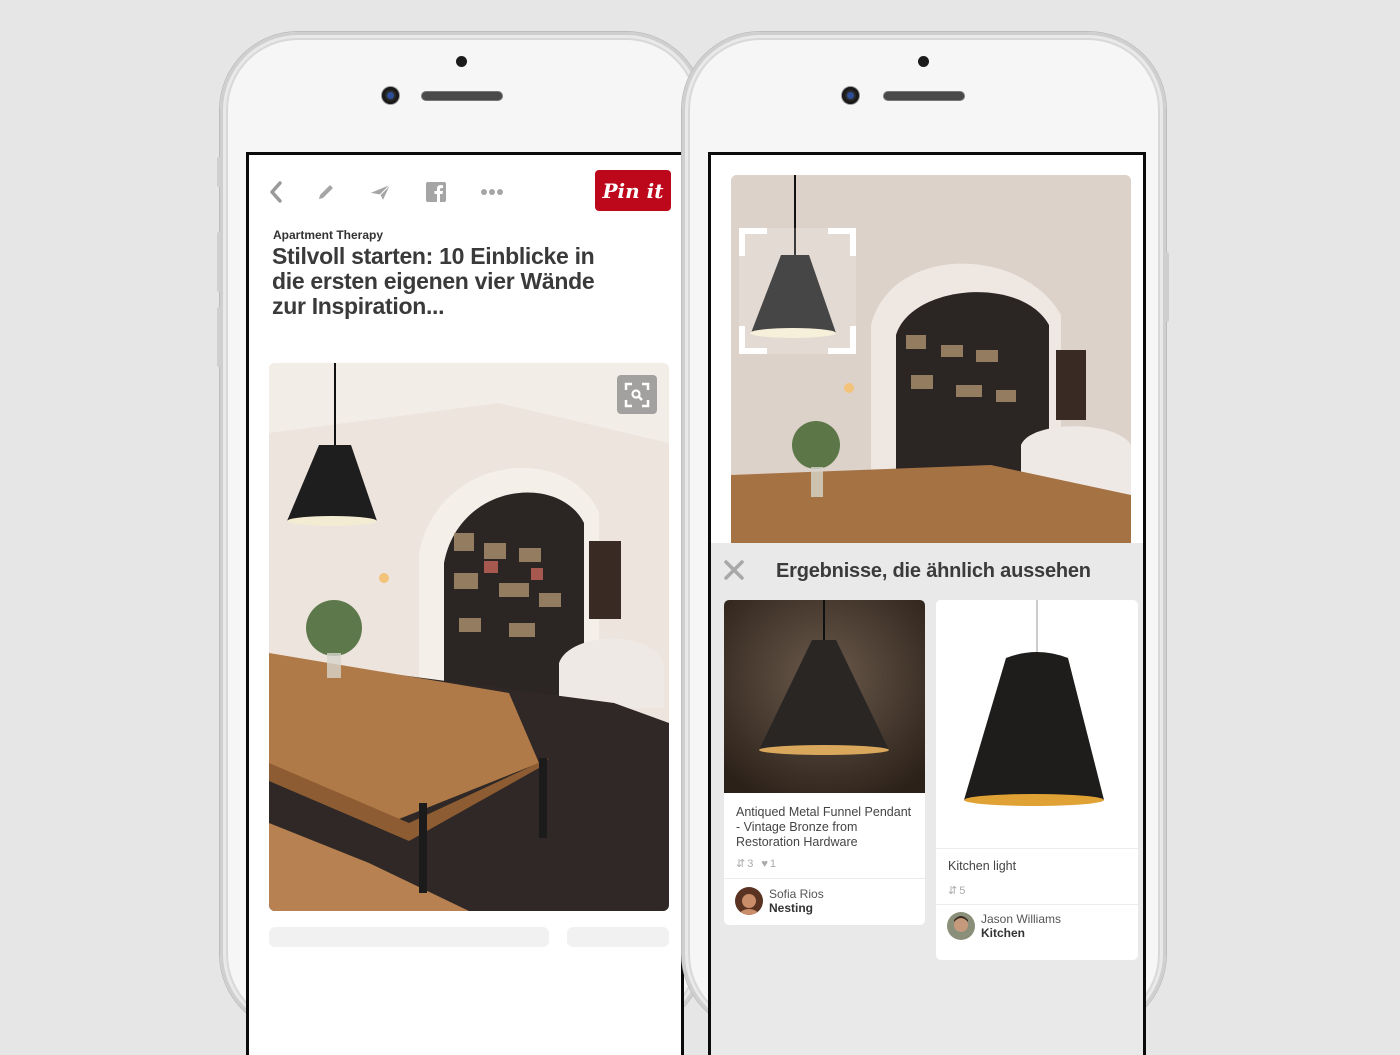 This screenshot has width=1400, height=1055. Describe the element at coordinates (982, 866) in the screenshot. I see `result-description: Kitchen light` at that location.